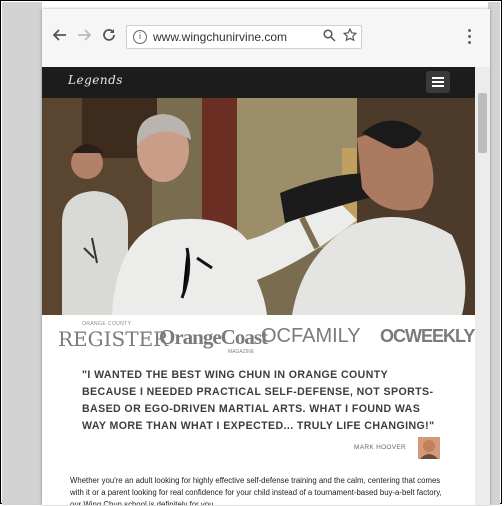 Image resolution: width=504 pixels, height=506 pixels. What do you see at coordinates (329, 35) in the screenshot?
I see `search-icon` at bounding box center [329, 35].